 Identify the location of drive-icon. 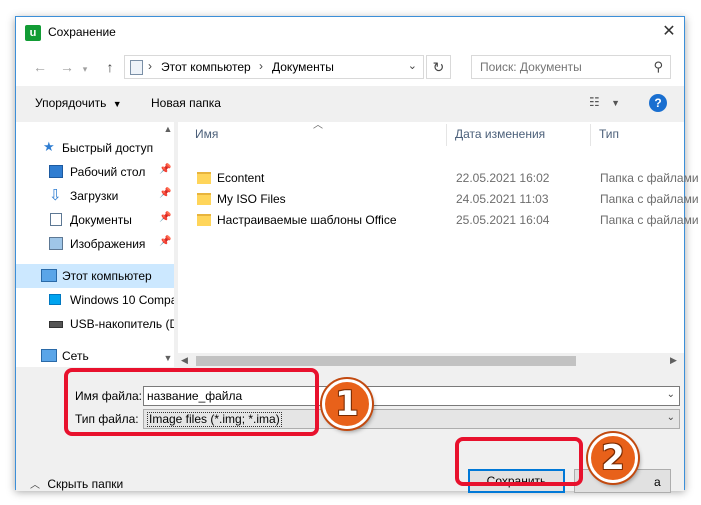
(55, 299).